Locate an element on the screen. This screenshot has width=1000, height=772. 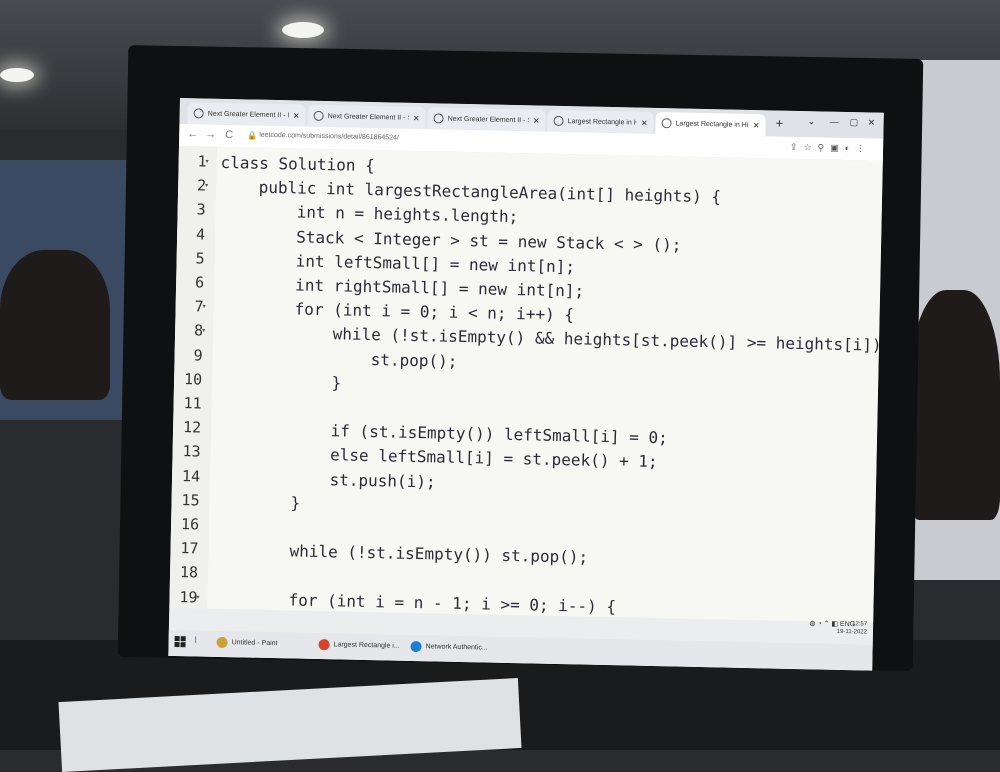
line-number: 15 is located at coordinates (190, 500).